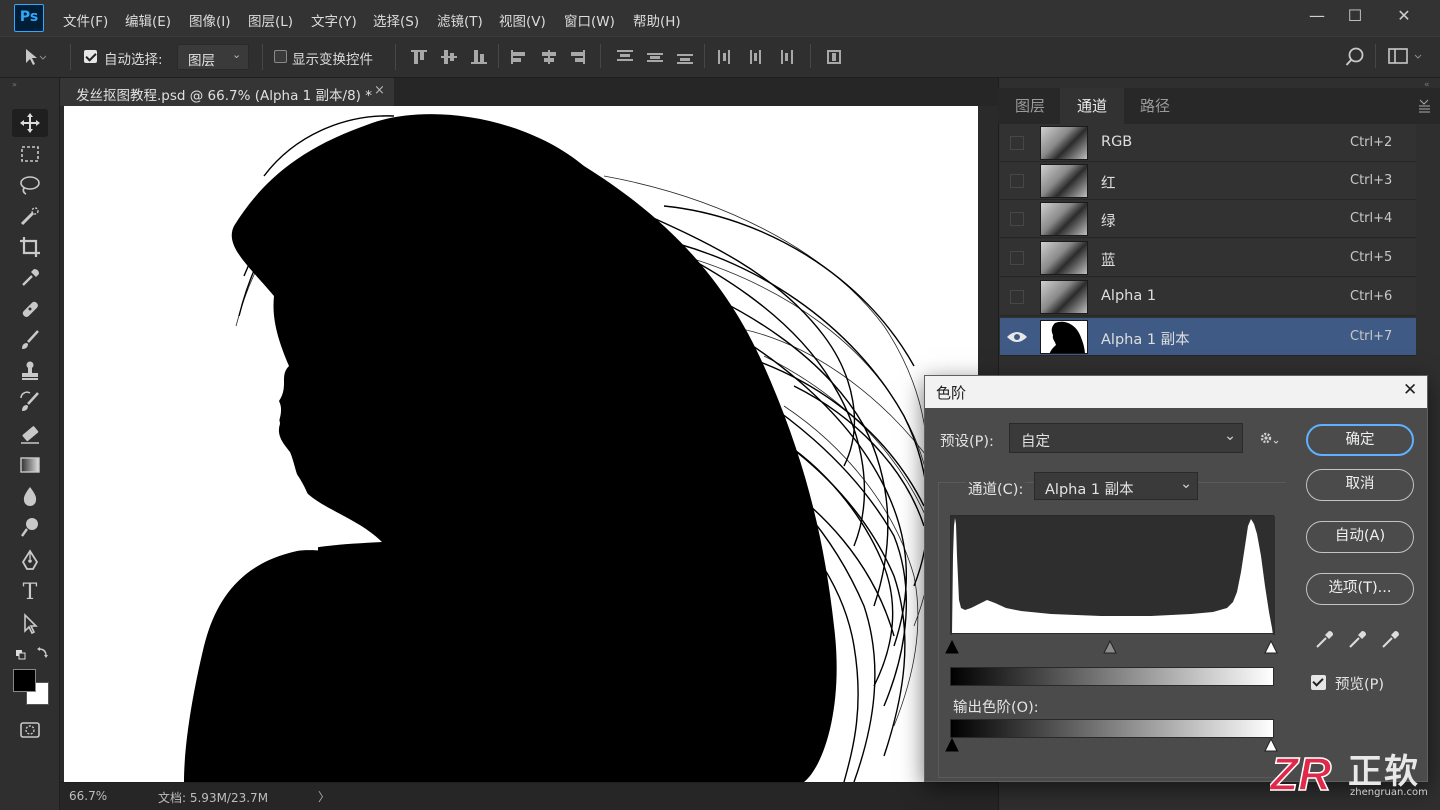  What do you see at coordinates (227, 92) in the screenshot?
I see `document-tab: 发丝抠图教程.psd @ 66.7% (Alpha 1 副本/8) * ×` at bounding box center [227, 92].